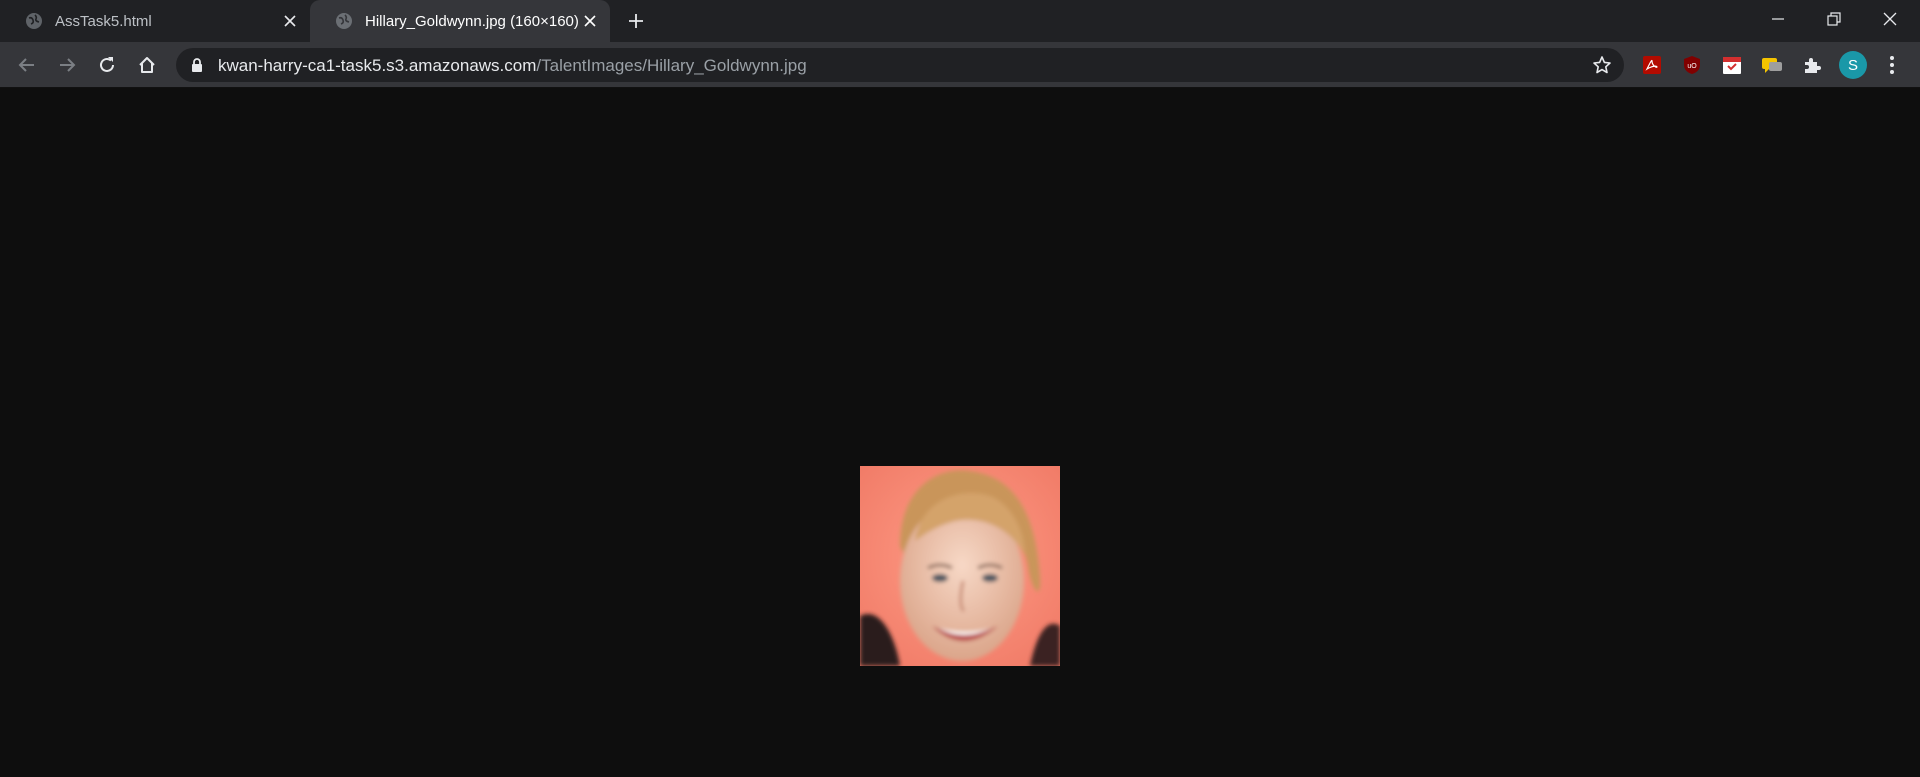 The image size is (1920, 777). I want to click on tab-title: AssTask5.html, so click(103, 21).